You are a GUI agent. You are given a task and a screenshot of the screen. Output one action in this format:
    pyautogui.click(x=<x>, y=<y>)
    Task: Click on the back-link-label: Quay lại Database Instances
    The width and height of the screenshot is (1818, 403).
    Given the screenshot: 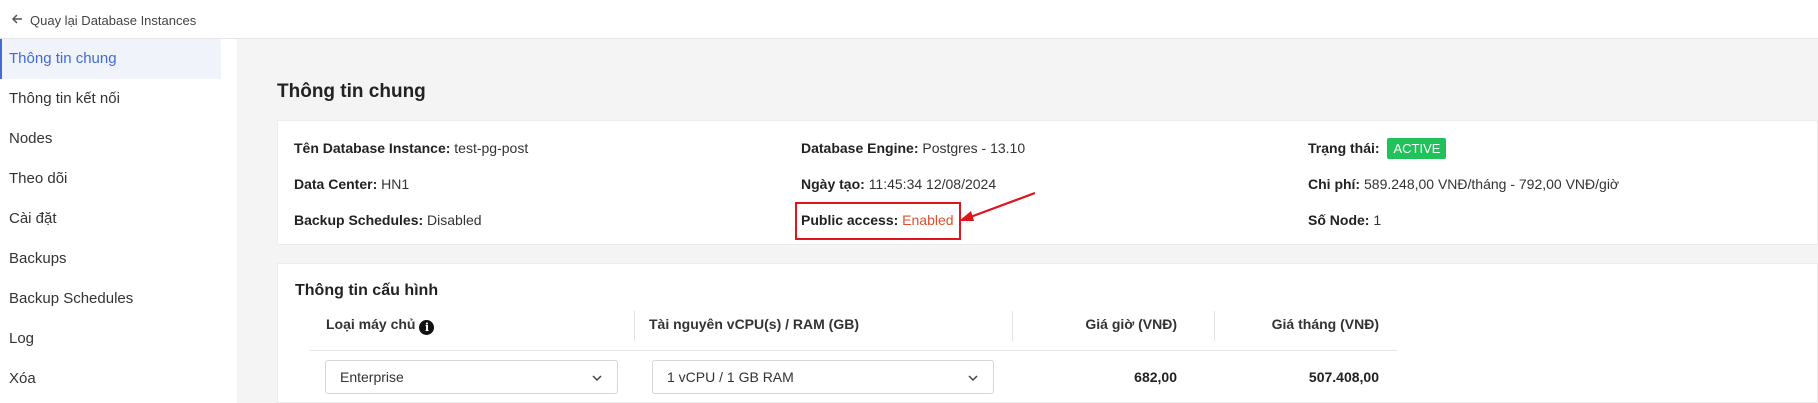 What is the action you would take?
    pyautogui.click(x=113, y=20)
    